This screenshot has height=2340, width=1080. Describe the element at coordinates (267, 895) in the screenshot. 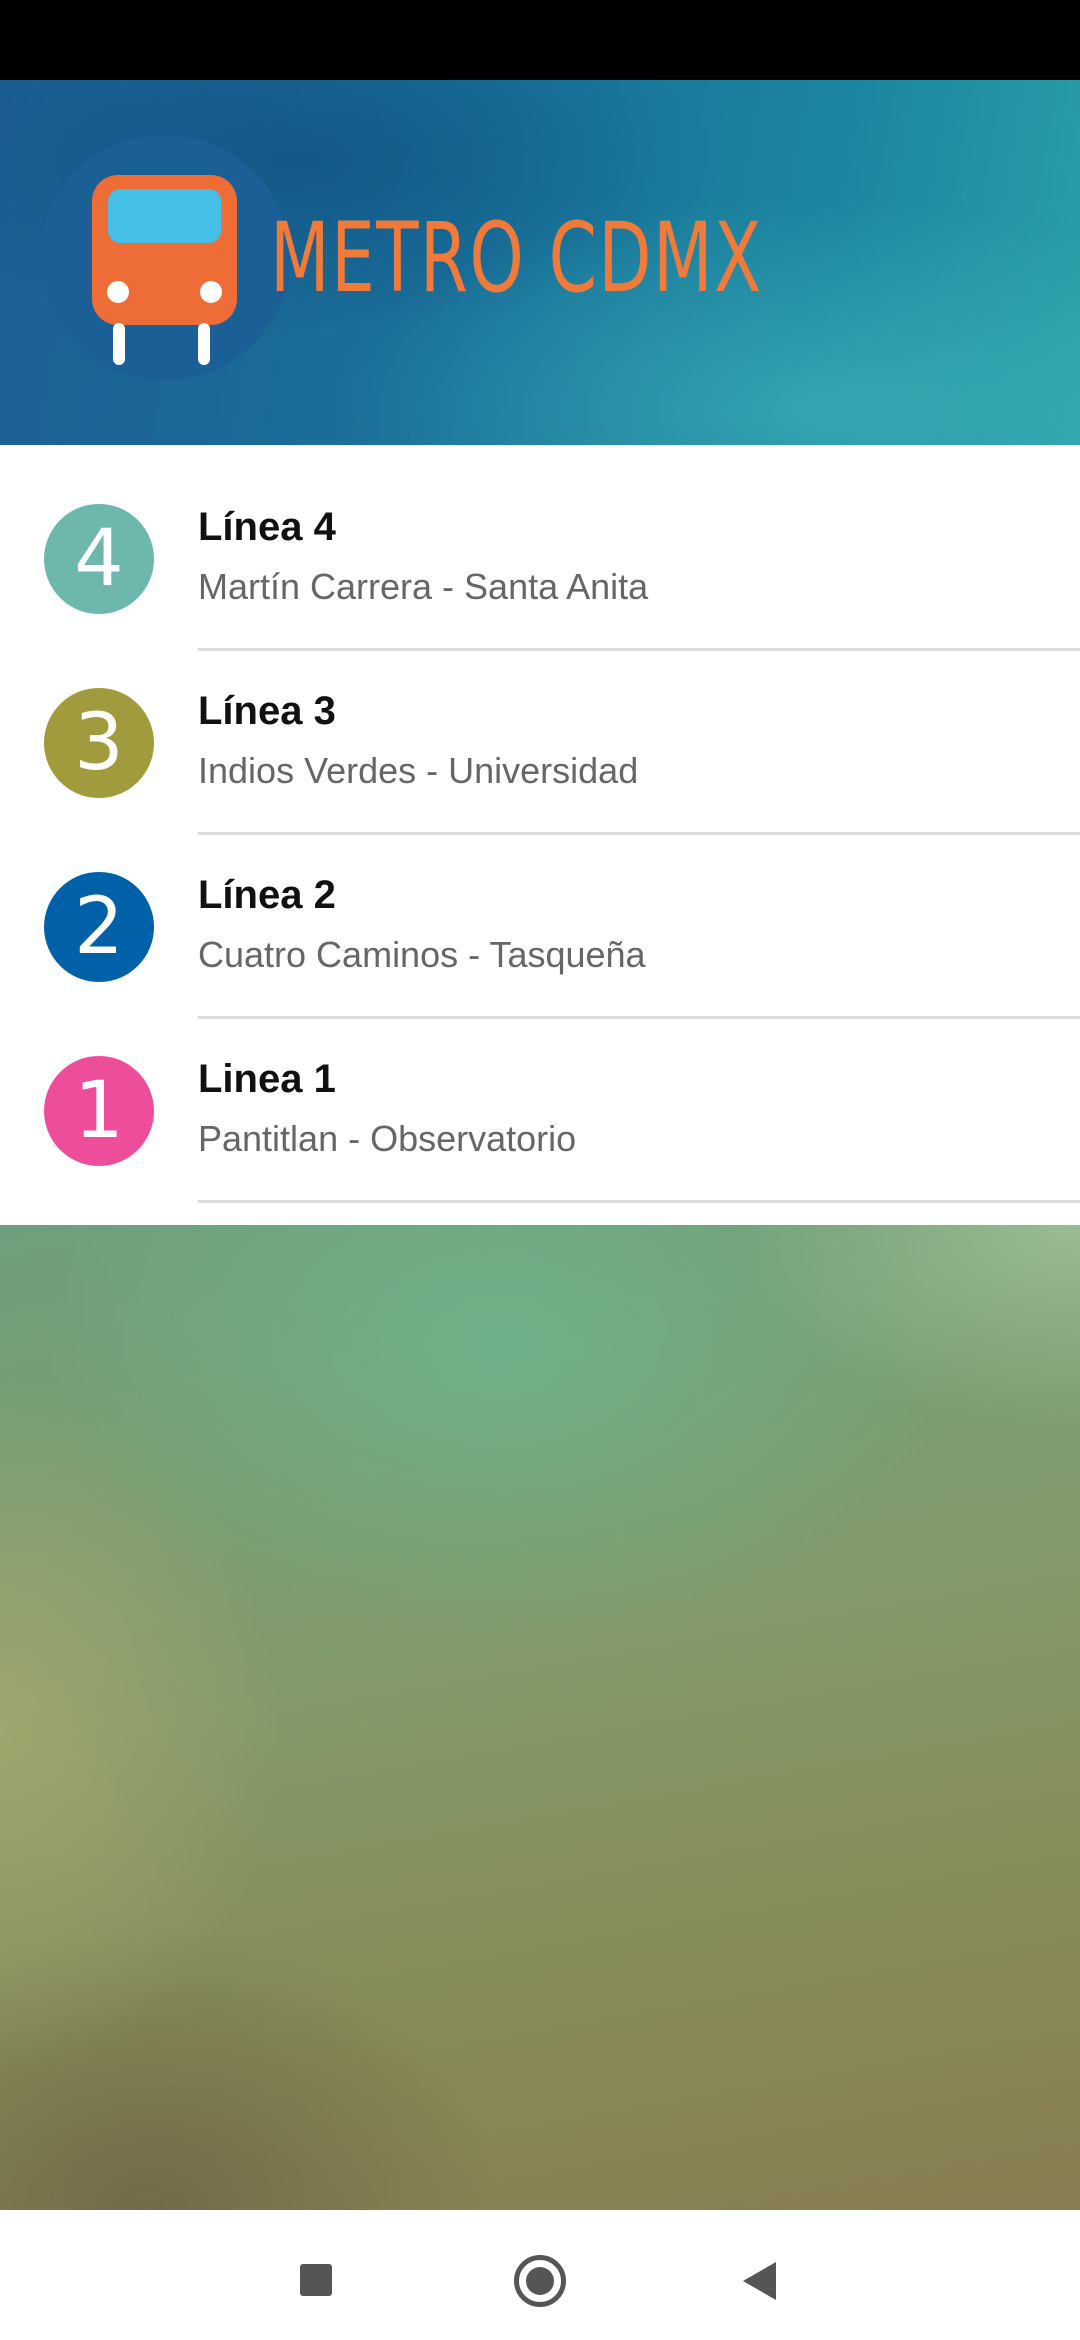

I see `line-2-title: Línea 2` at that location.